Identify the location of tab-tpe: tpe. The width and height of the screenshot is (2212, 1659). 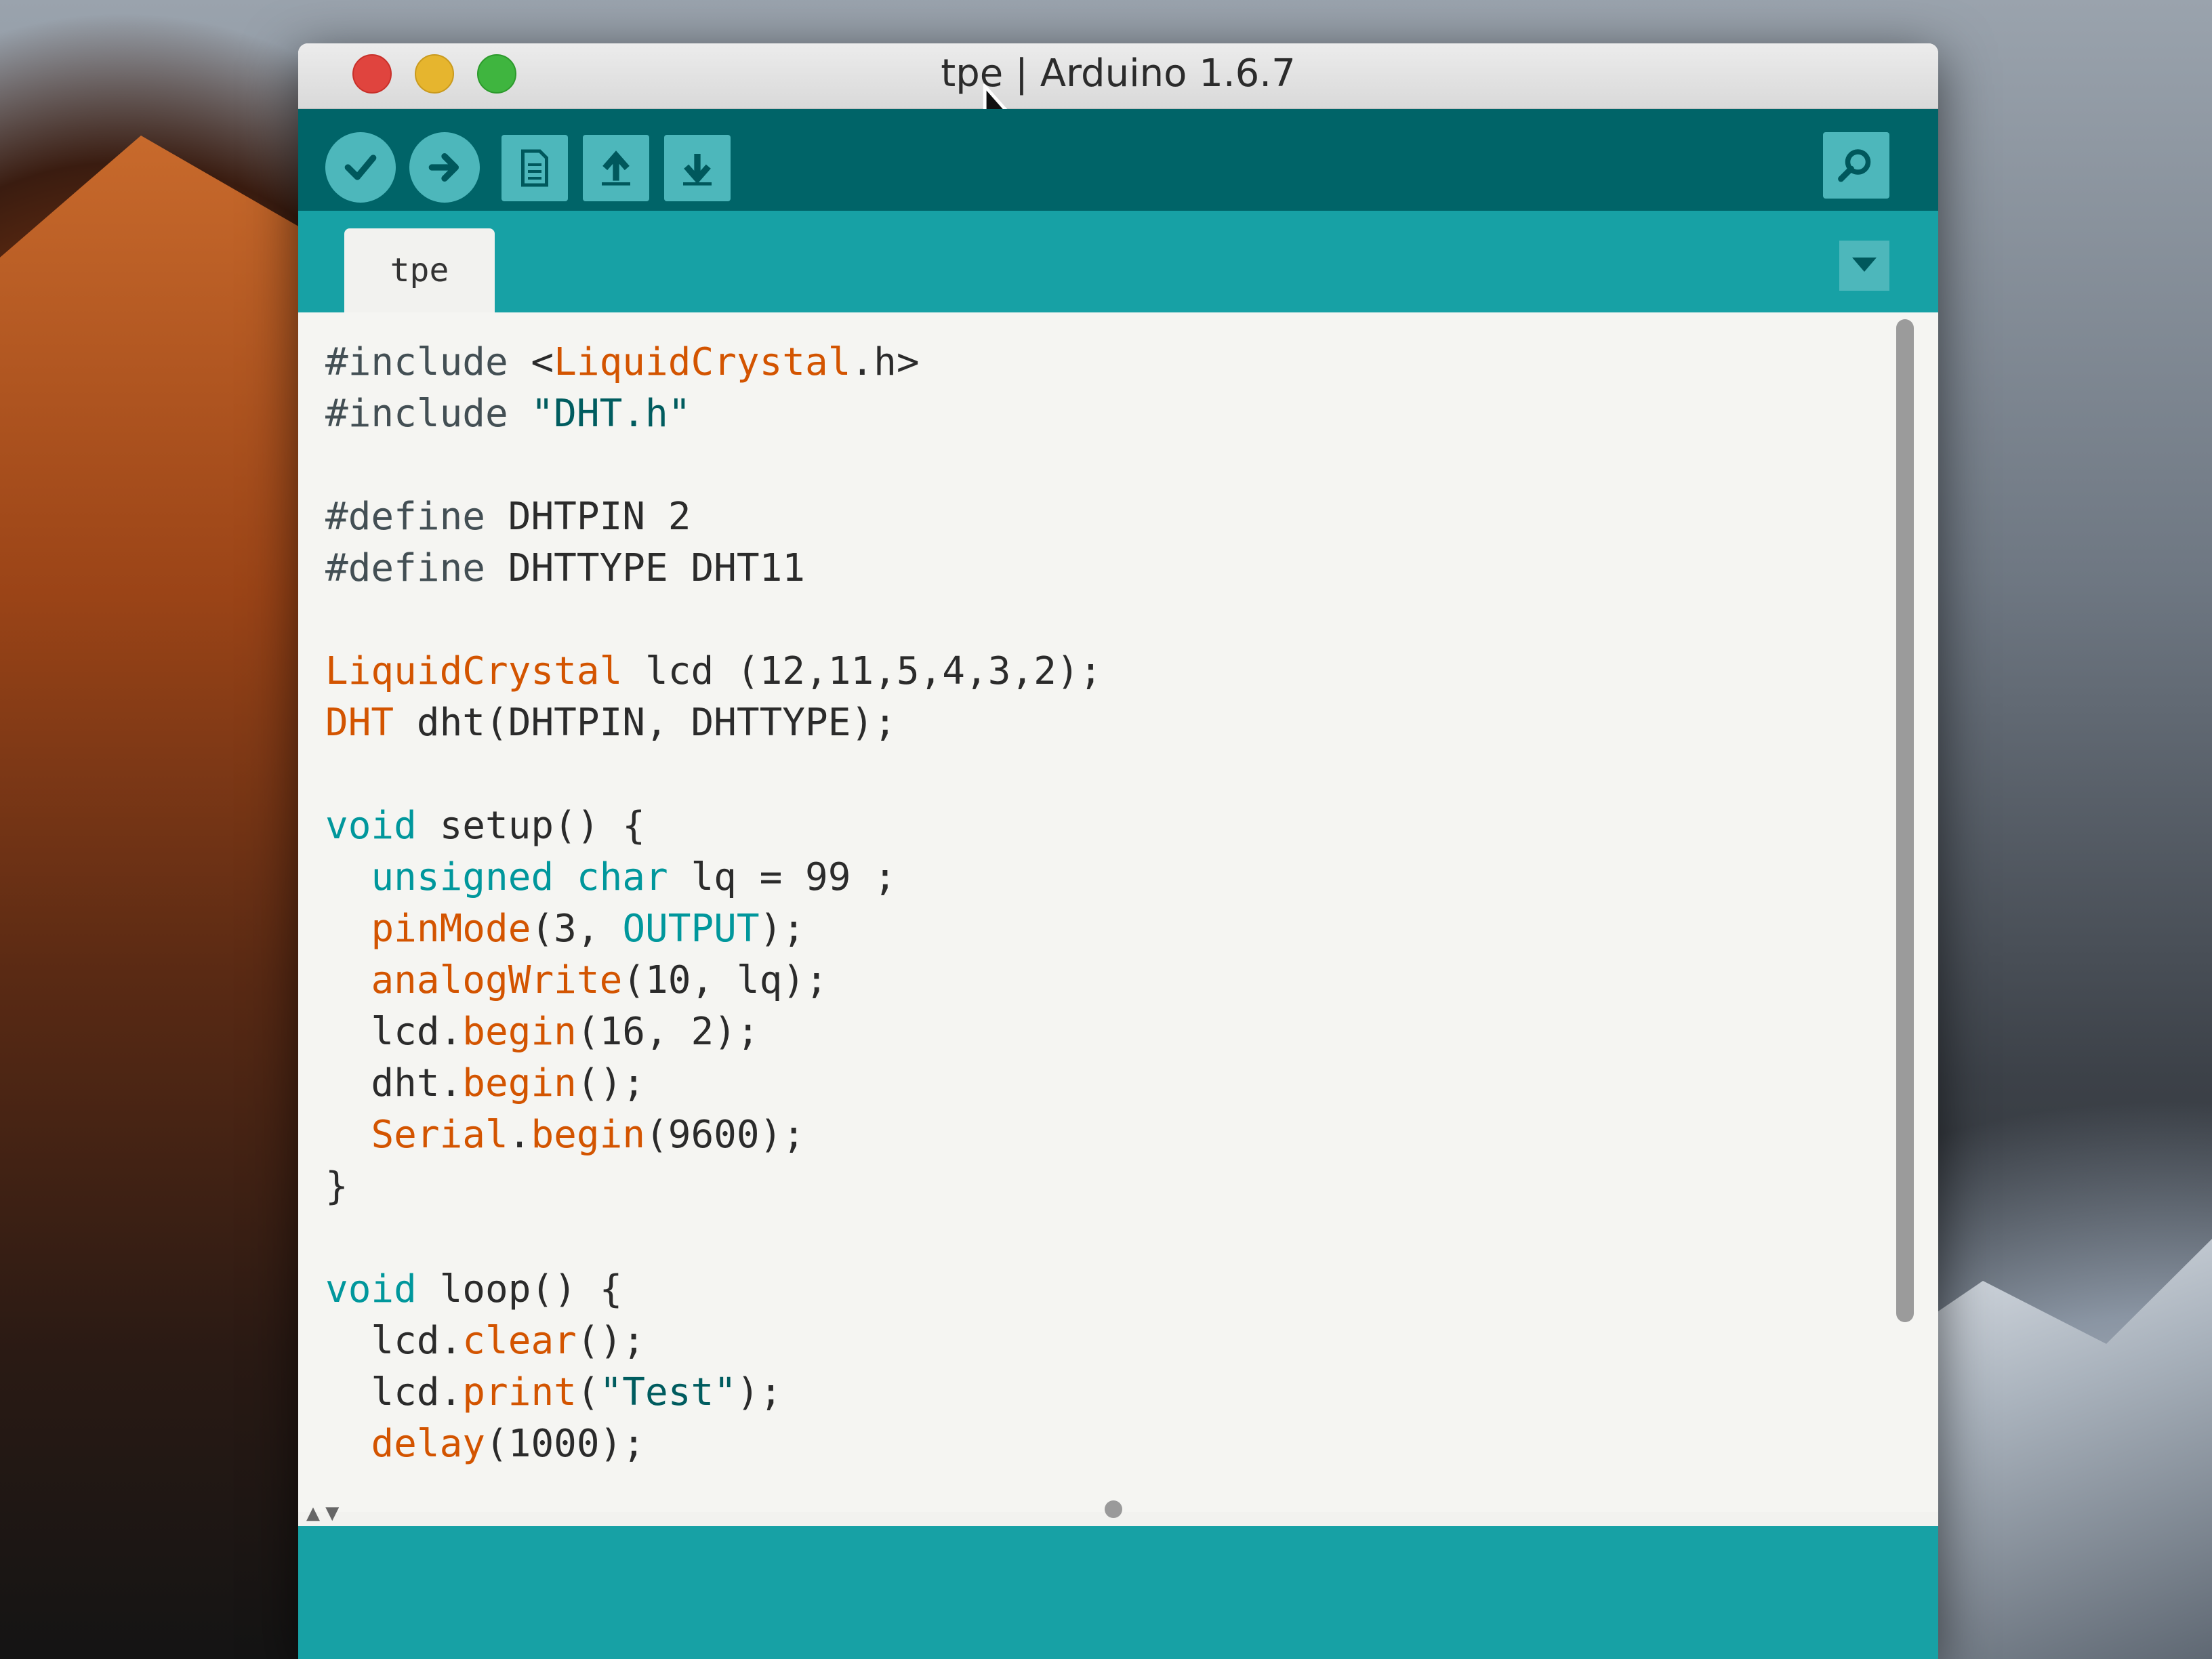
(419, 270).